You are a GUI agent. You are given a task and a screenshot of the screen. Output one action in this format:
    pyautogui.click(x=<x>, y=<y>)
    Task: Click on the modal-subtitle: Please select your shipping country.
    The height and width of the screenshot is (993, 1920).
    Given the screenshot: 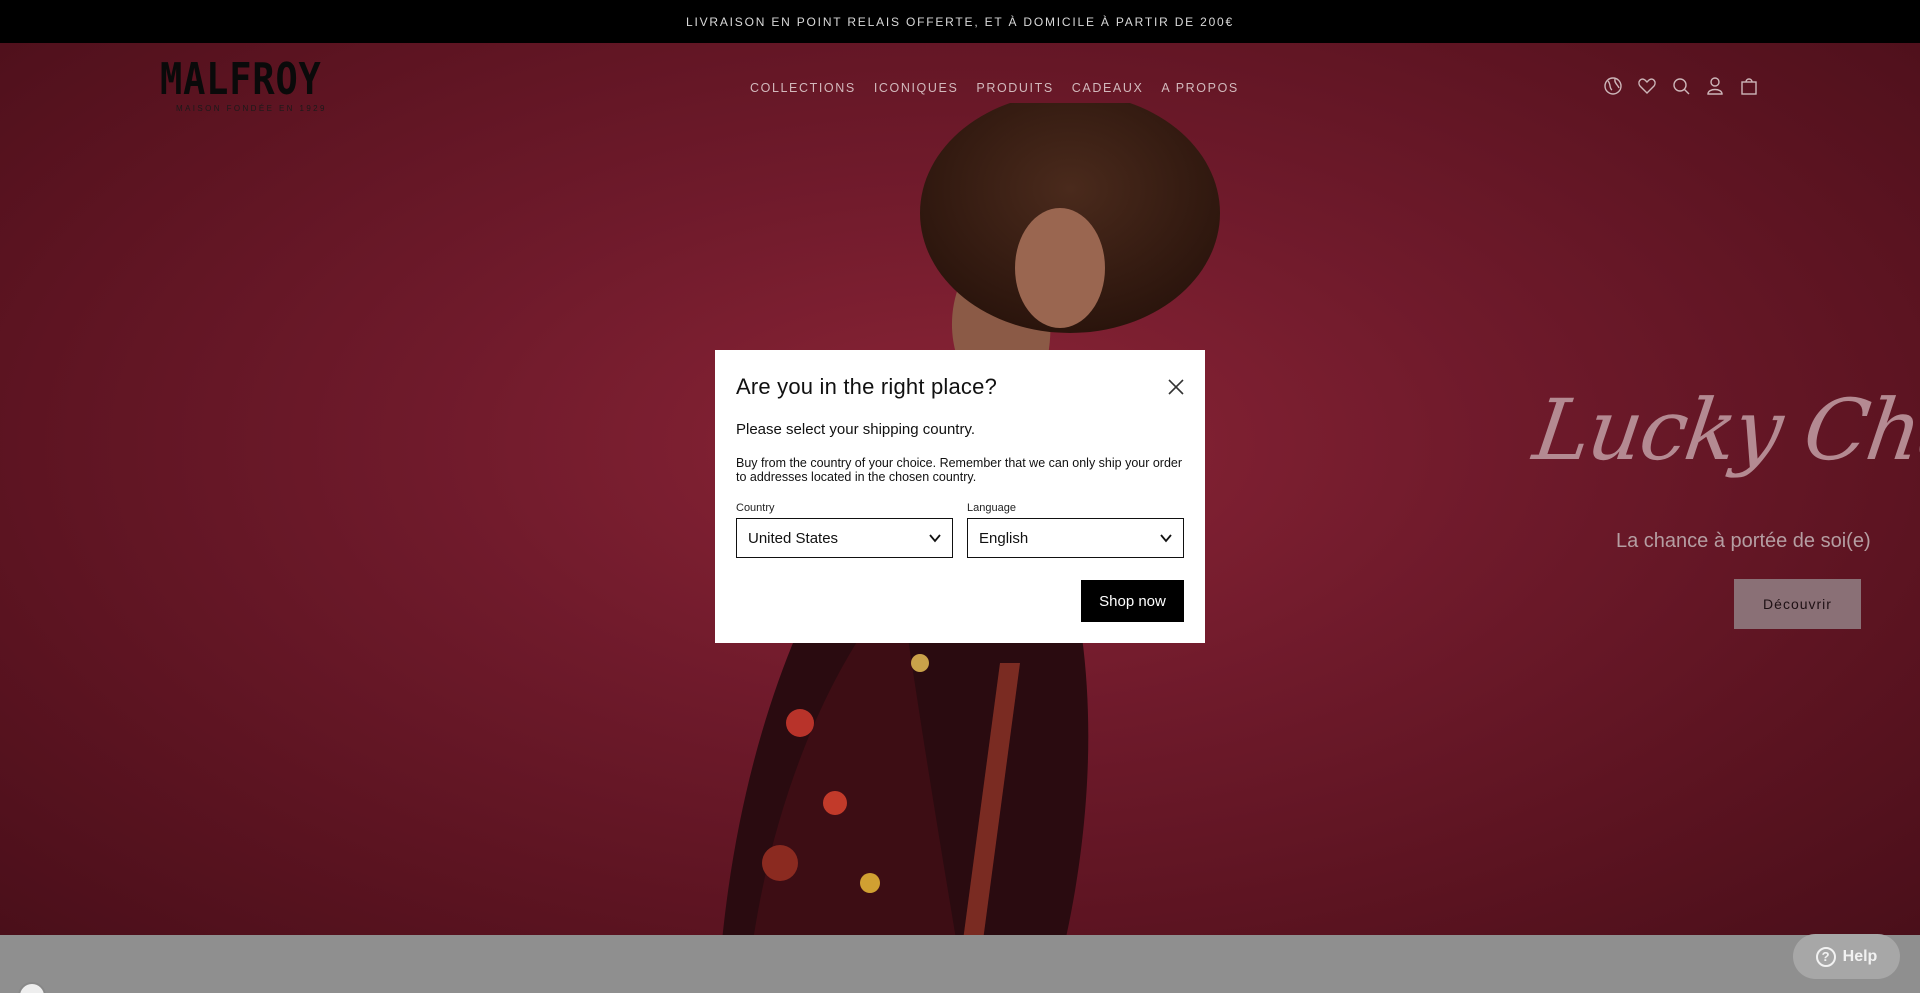 What is the action you would take?
    pyautogui.click(x=856, y=429)
    